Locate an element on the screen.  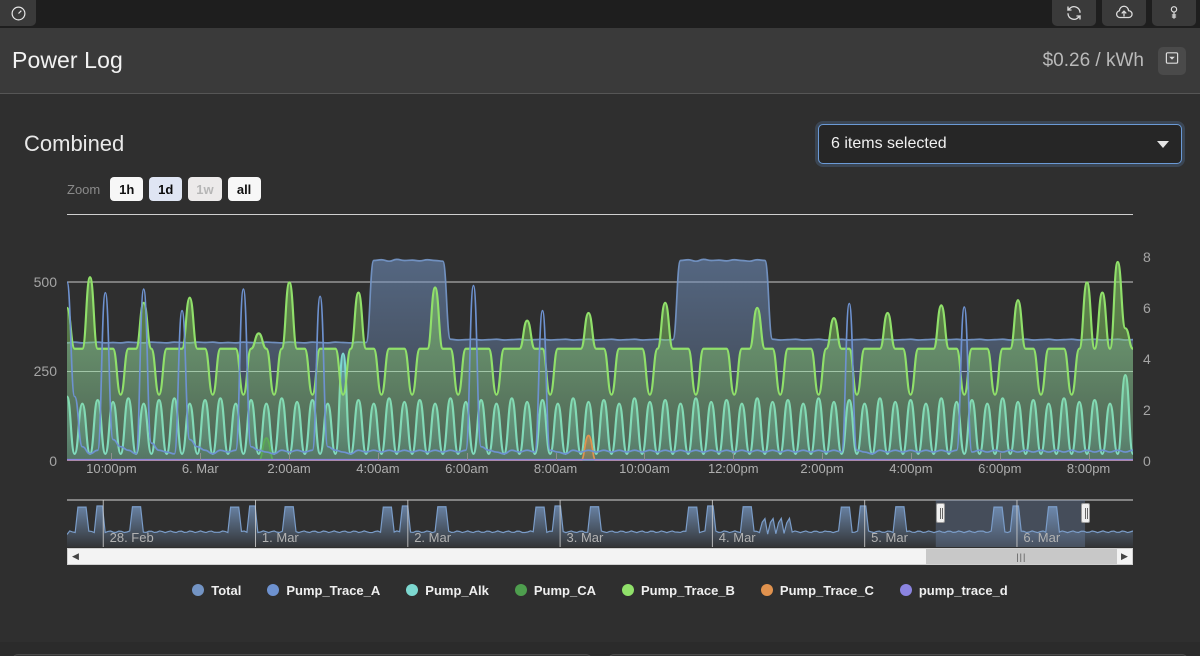
refresh-button is located at coordinates (1074, 13).